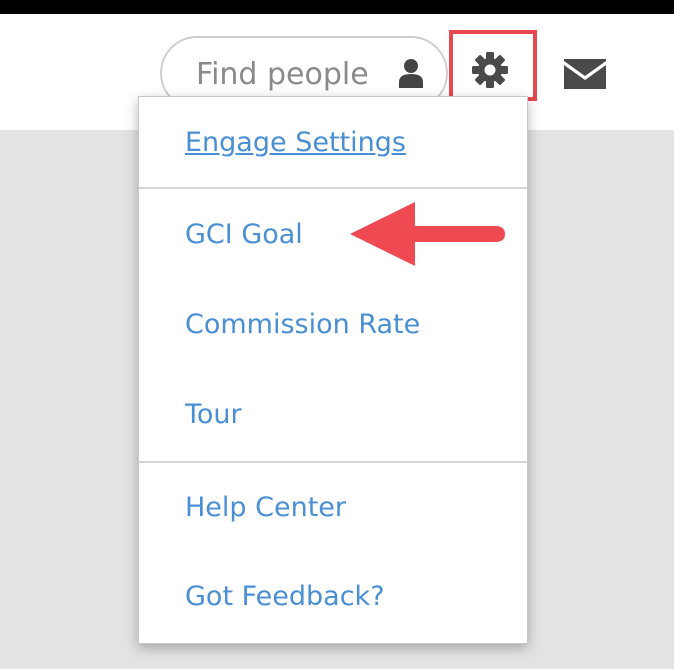  What do you see at coordinates (427, 234) in the screenshot?
I see `arrow-left-icon` at bounding box center [427, 234].